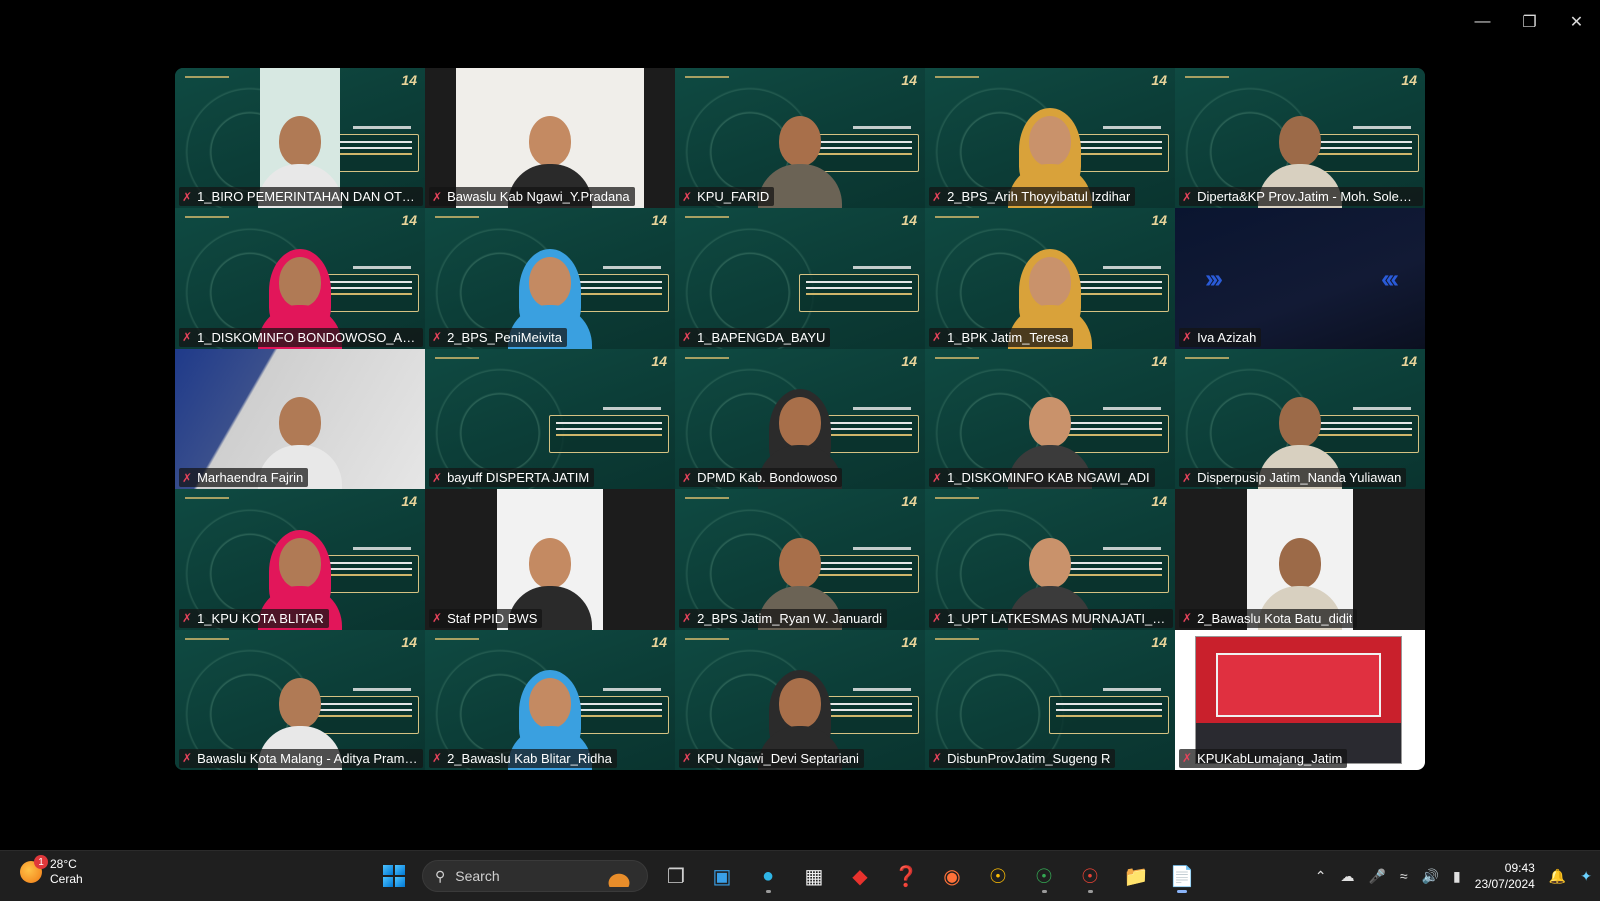  Describe the element at coordinates (1050, 699) in the screenshot. I see `participant-tile: 14 ✗ DisbunProvJatim_Sugeng R` at that location.